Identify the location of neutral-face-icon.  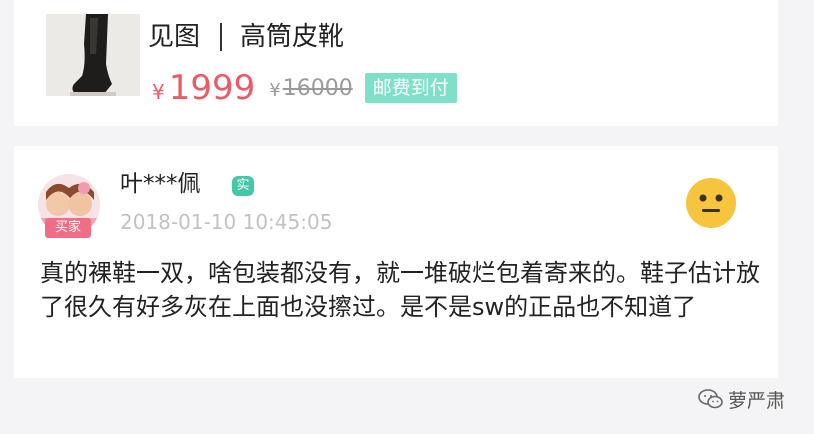
(711, 203).